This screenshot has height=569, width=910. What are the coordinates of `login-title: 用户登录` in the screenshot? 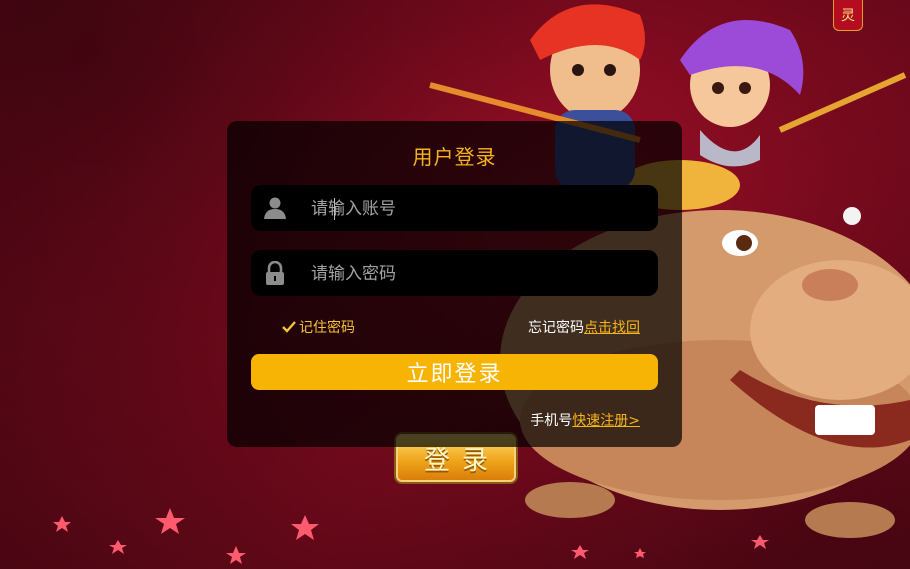 It's located at (454, 157).